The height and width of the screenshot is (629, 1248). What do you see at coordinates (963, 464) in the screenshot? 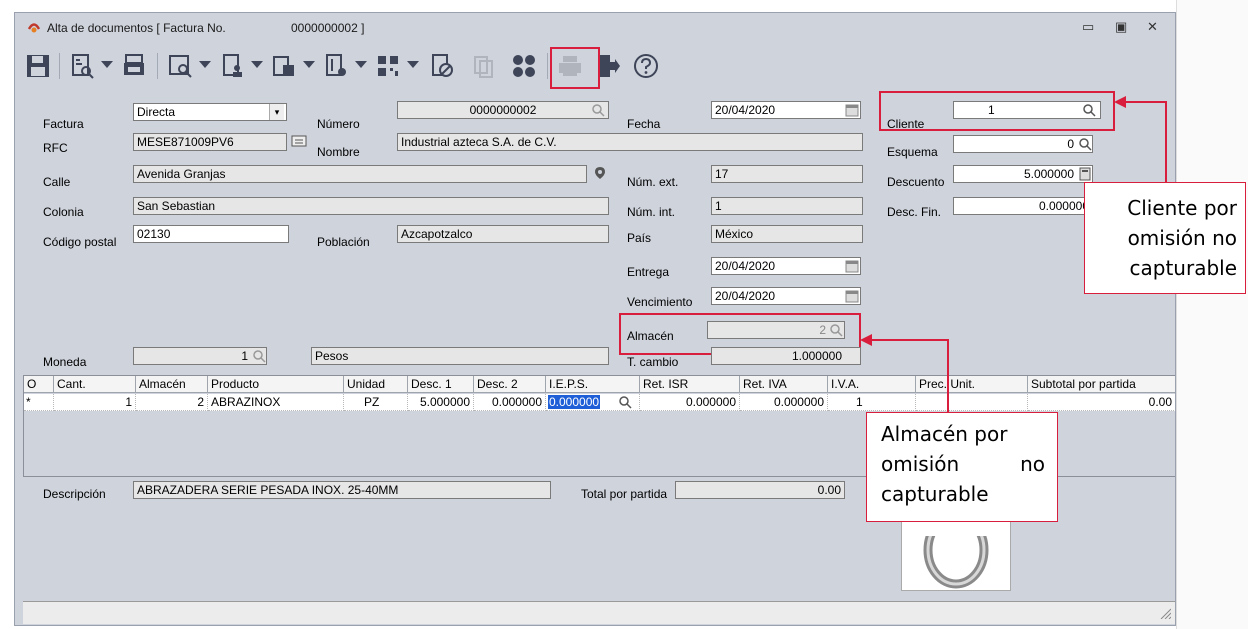
I see `callout-line-split: omisión no` at bounding box center [963, 464].